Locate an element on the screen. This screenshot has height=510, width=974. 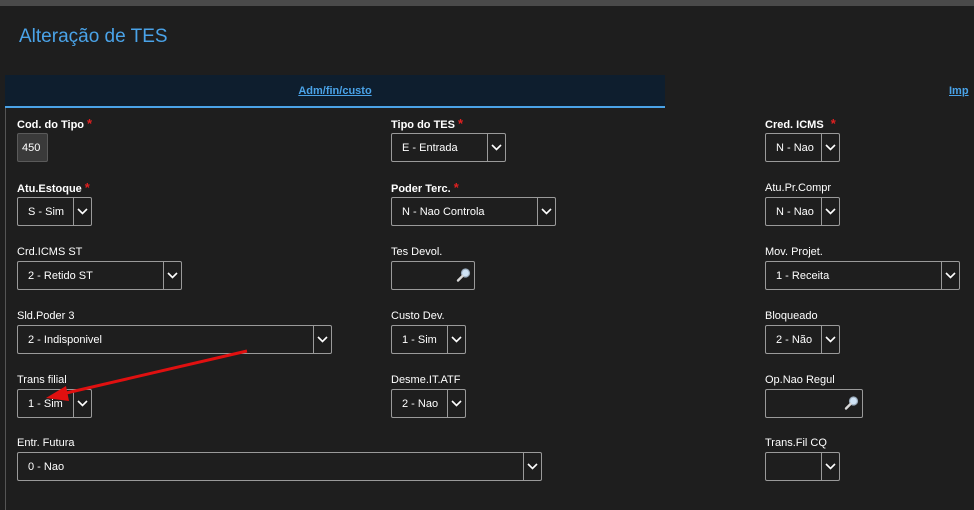
field-label: Tipo do TES is located at coordinates (423, 125).